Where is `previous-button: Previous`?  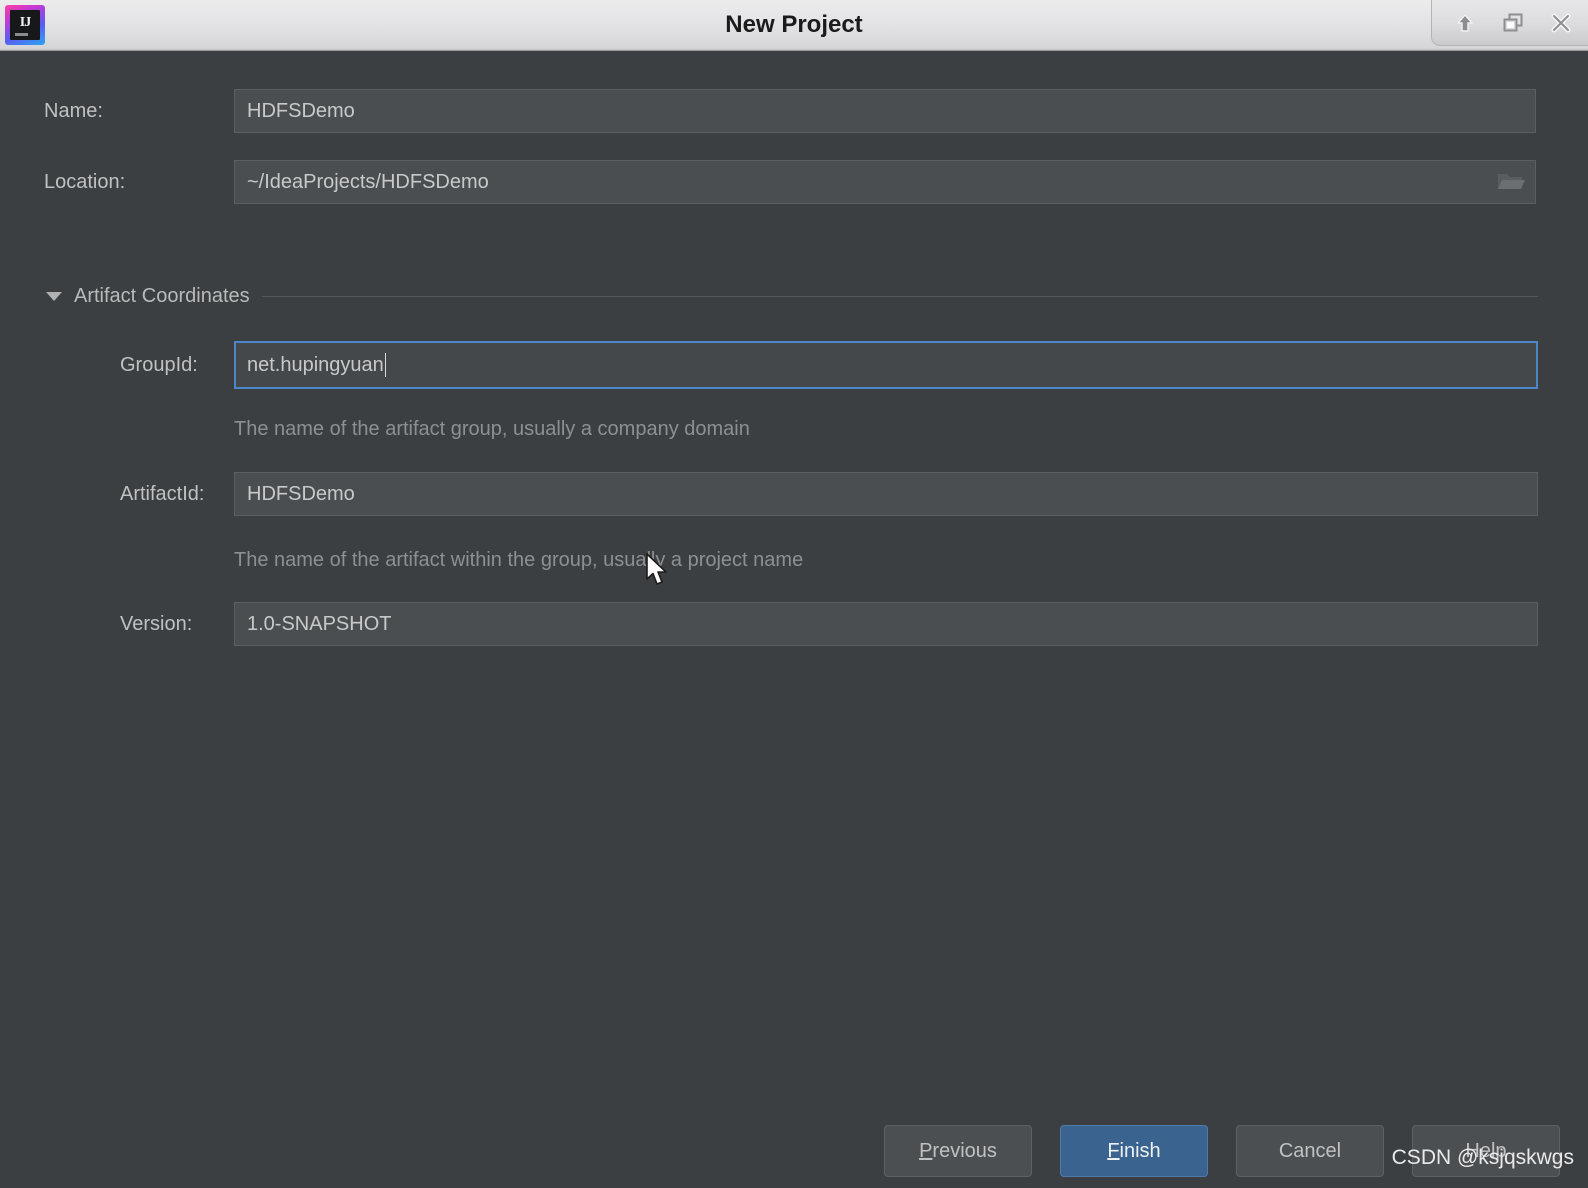
previous-button: Previous is located at coordinates (958, 1151).